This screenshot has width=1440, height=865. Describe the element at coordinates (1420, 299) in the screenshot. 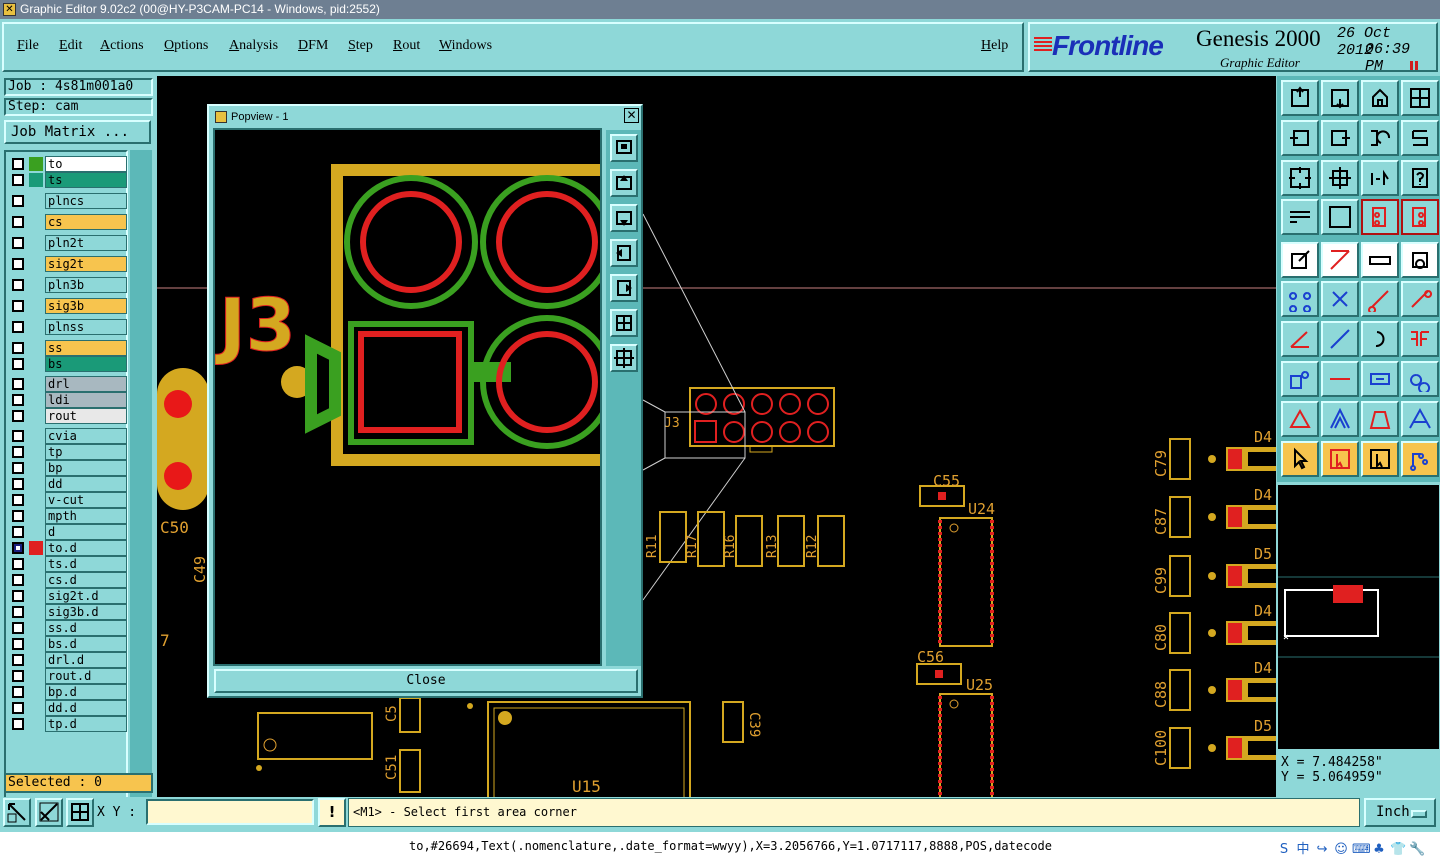

I see `add-node-icon` at that location.